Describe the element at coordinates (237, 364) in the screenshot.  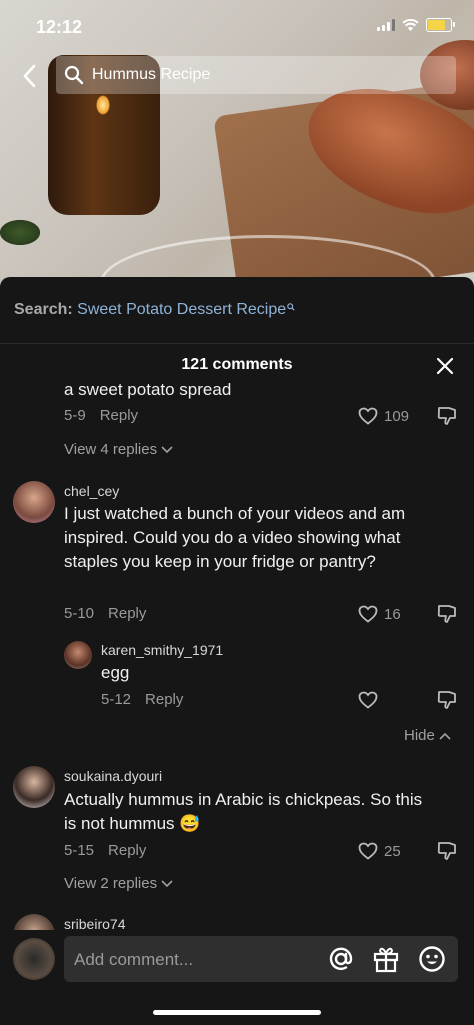
I see `comments-count-title: 121 comments` at that location.